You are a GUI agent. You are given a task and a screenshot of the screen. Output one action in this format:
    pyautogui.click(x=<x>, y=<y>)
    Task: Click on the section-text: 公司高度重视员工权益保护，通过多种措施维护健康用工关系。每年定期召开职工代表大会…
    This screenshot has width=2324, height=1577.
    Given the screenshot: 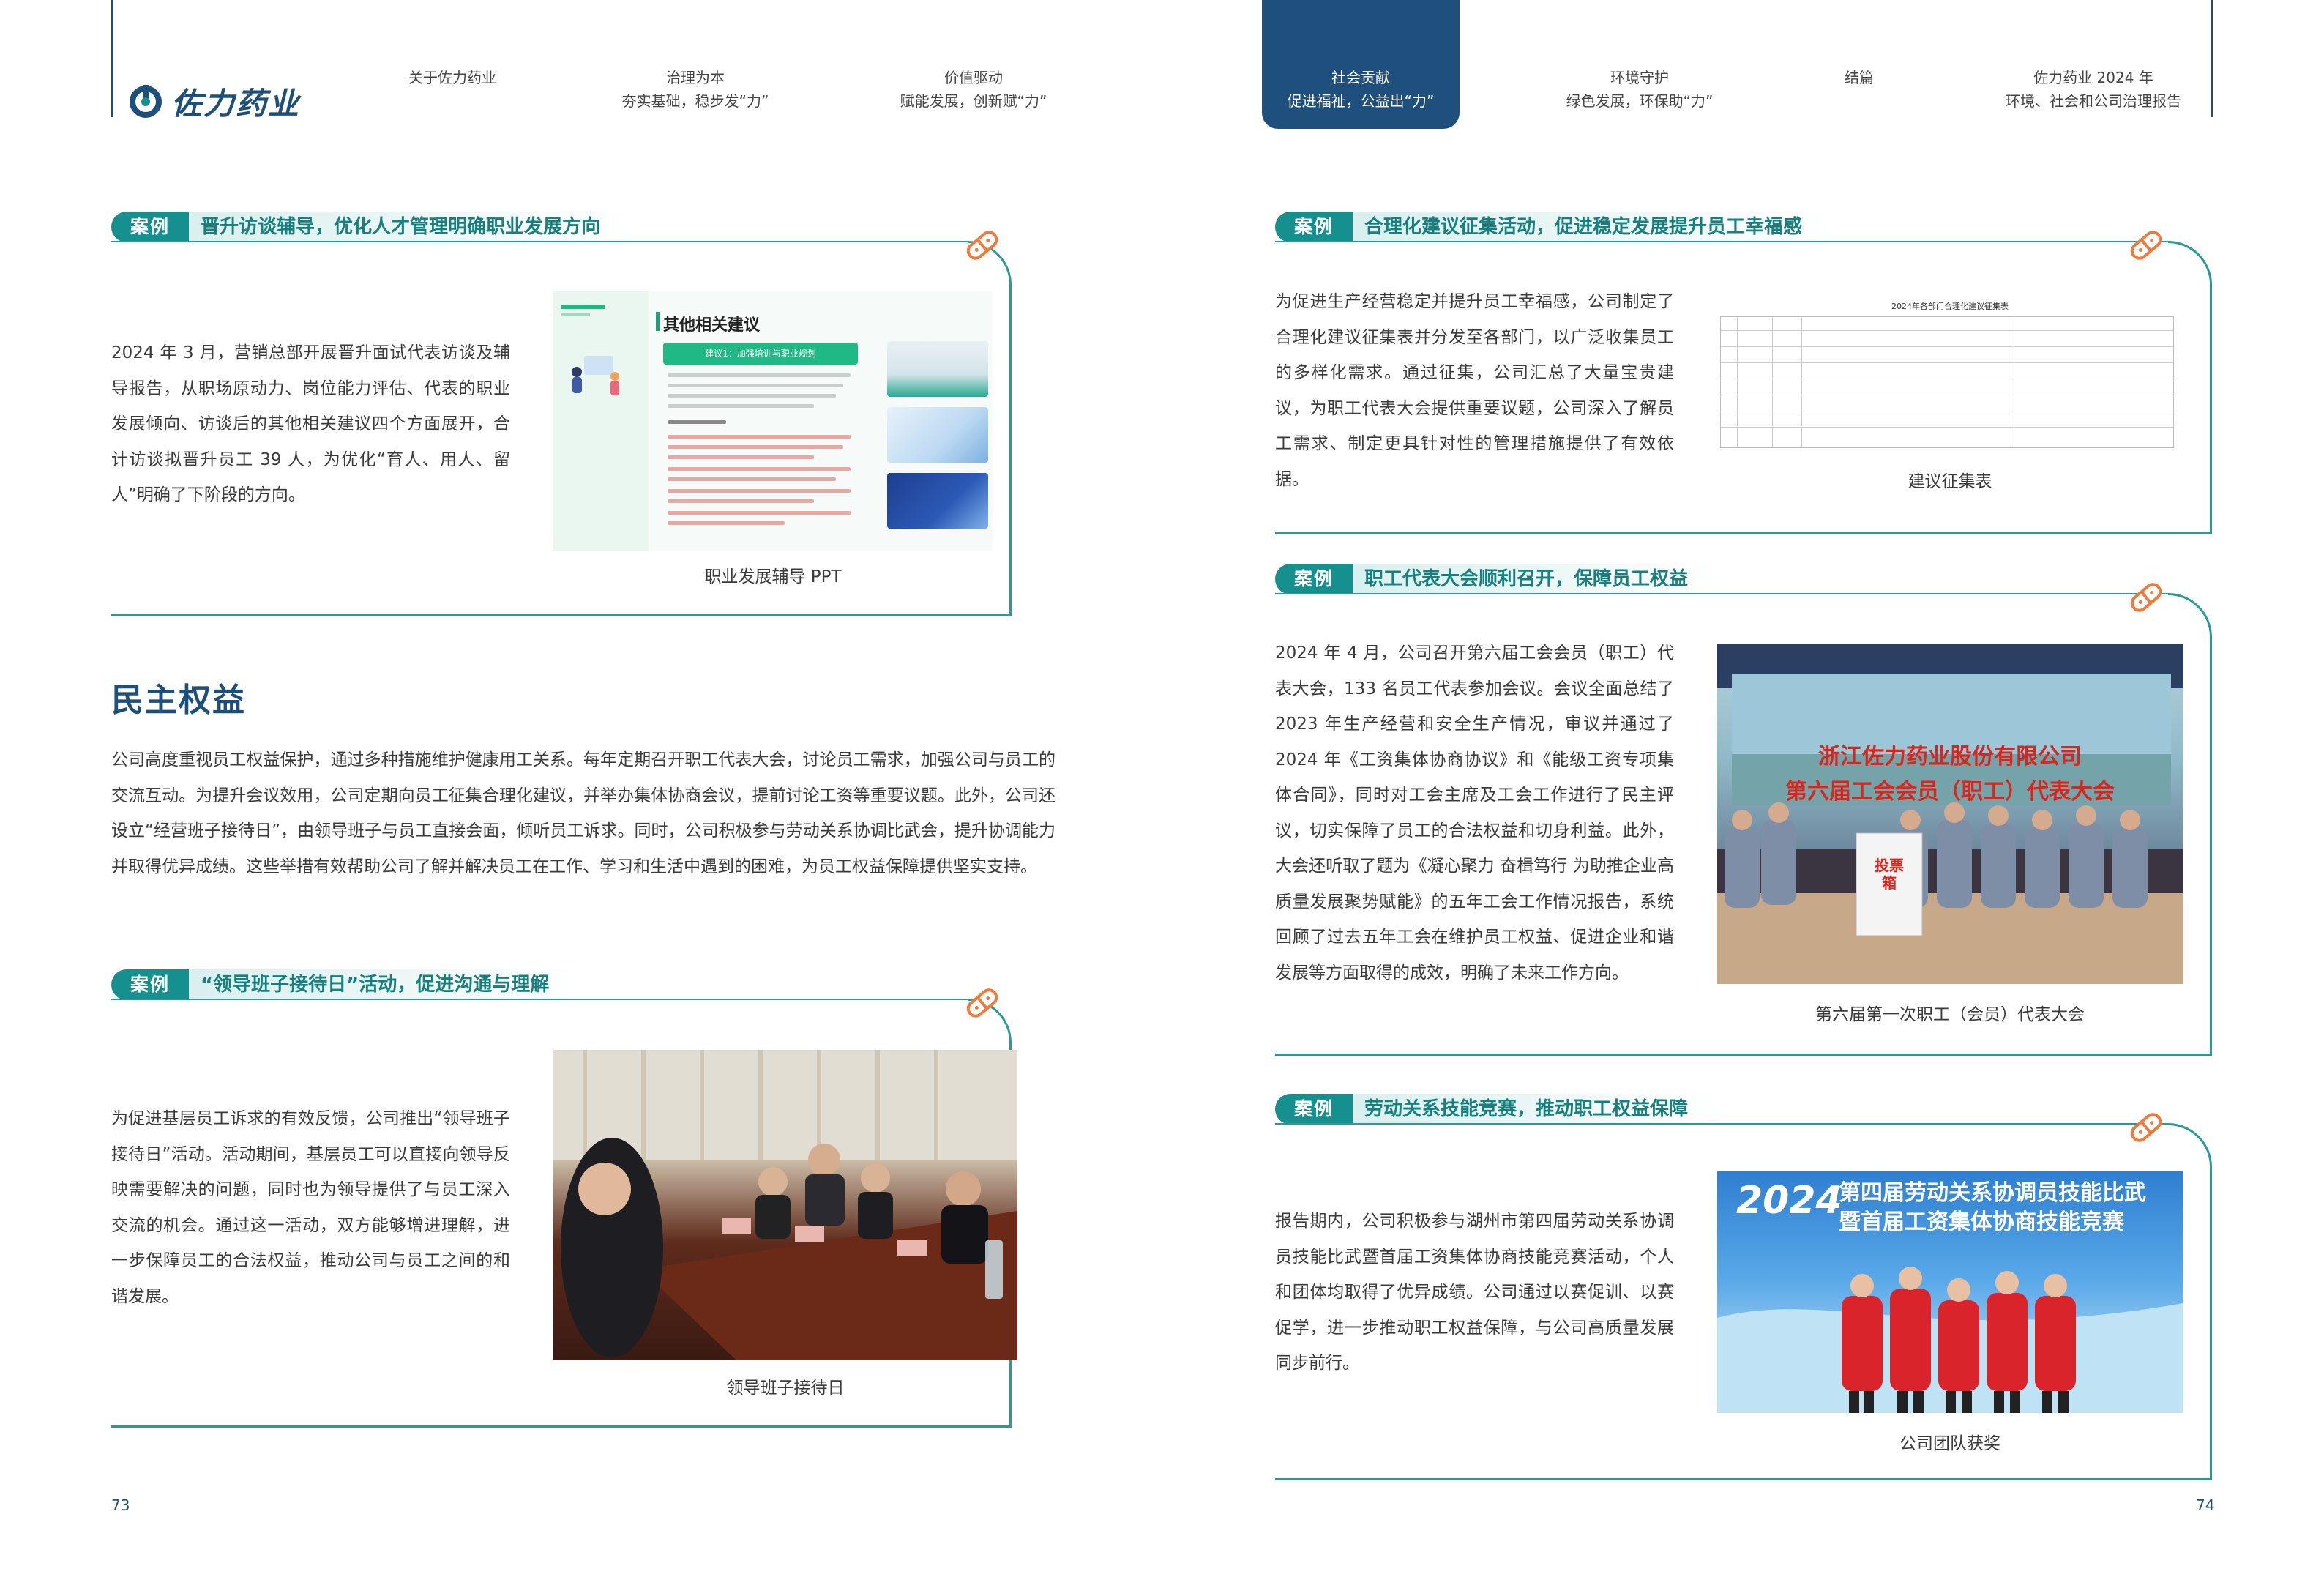 What is the action you would take?
    pyautogui.click(x=583, y=813)
    